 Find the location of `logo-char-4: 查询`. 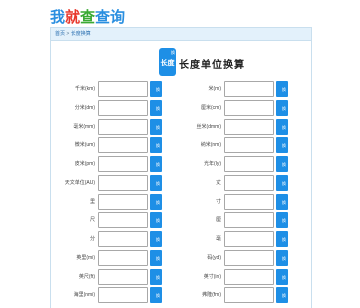

logo-char-4: 查询 is located at coordinates (110, 17).